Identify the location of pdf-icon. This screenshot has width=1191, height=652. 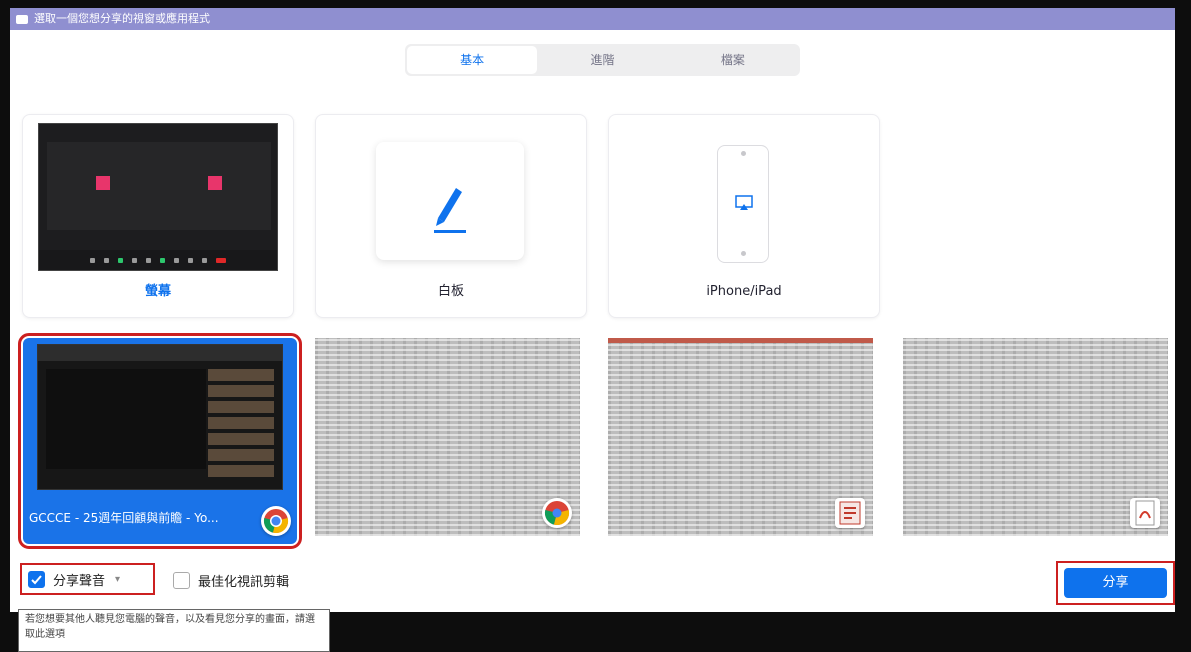
(1145, 513).